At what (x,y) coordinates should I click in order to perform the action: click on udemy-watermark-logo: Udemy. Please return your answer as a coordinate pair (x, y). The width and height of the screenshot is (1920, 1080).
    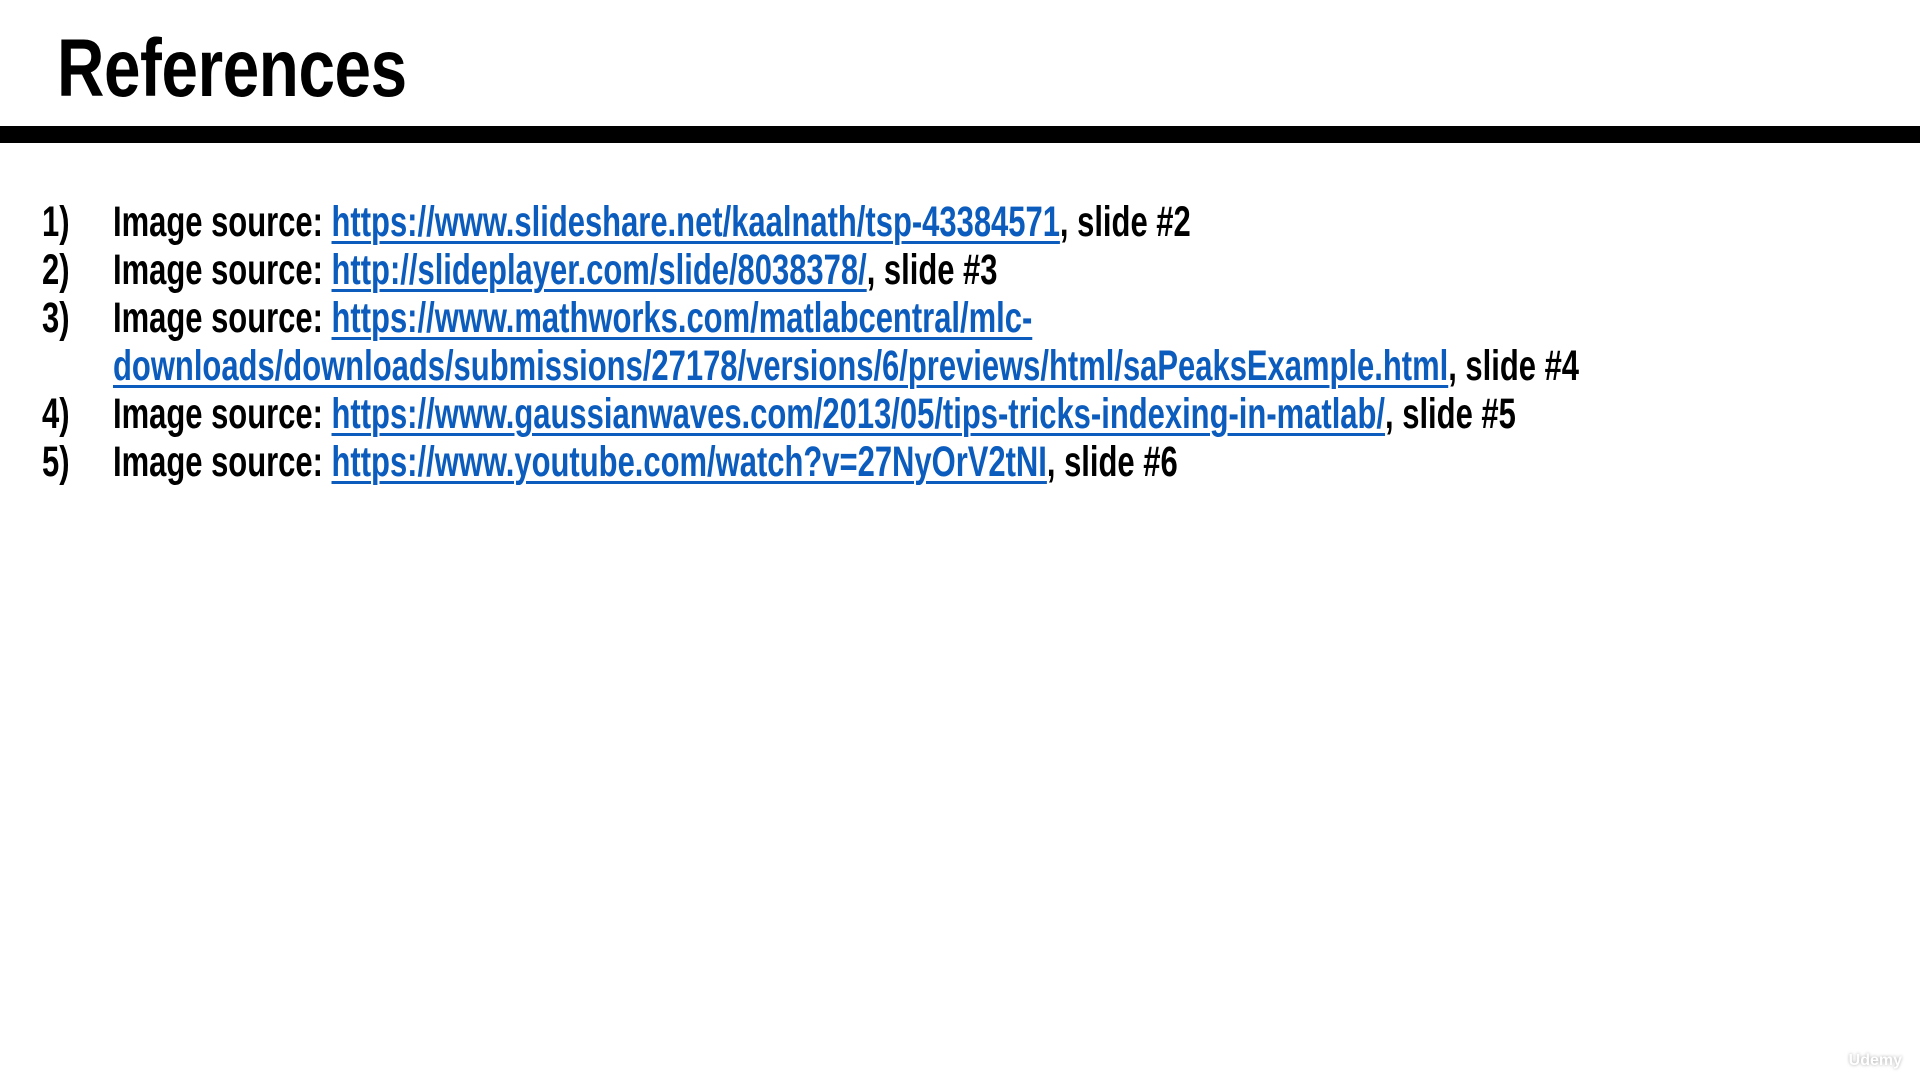
    Looking at the image, I should click on (1875, 1060).